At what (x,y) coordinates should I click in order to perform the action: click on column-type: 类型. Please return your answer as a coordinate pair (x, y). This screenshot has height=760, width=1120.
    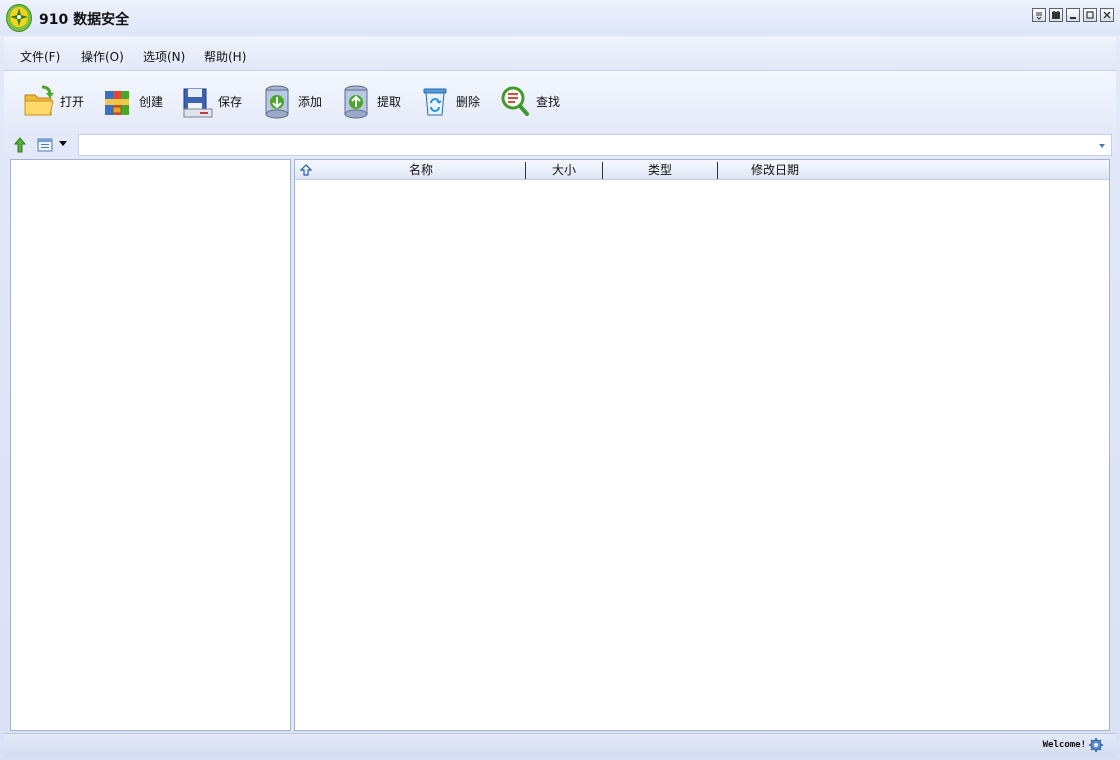
    Looking at the image, I should click on (660, 169).